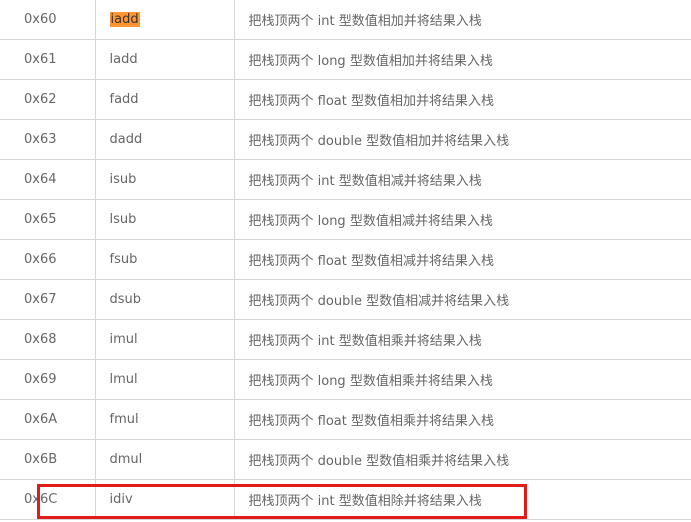  I want to click on table-row: 0x68 imul 把栈顶两个 int 型数值相乘并将结果入栈, so click(345, 339).